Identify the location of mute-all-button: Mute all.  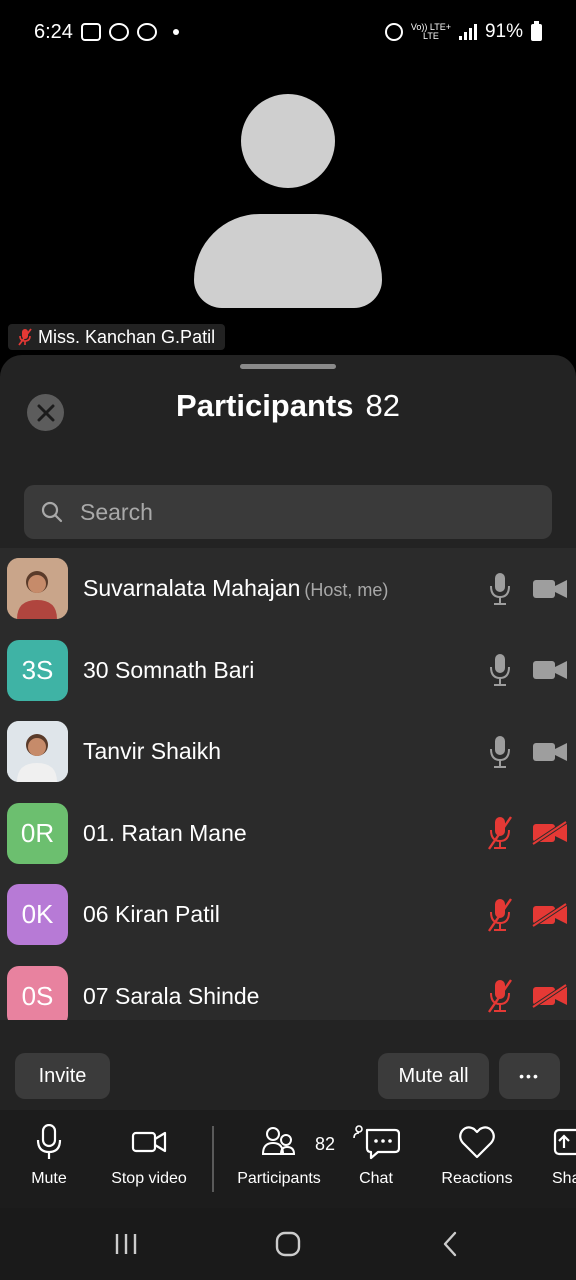
(433, 1076).